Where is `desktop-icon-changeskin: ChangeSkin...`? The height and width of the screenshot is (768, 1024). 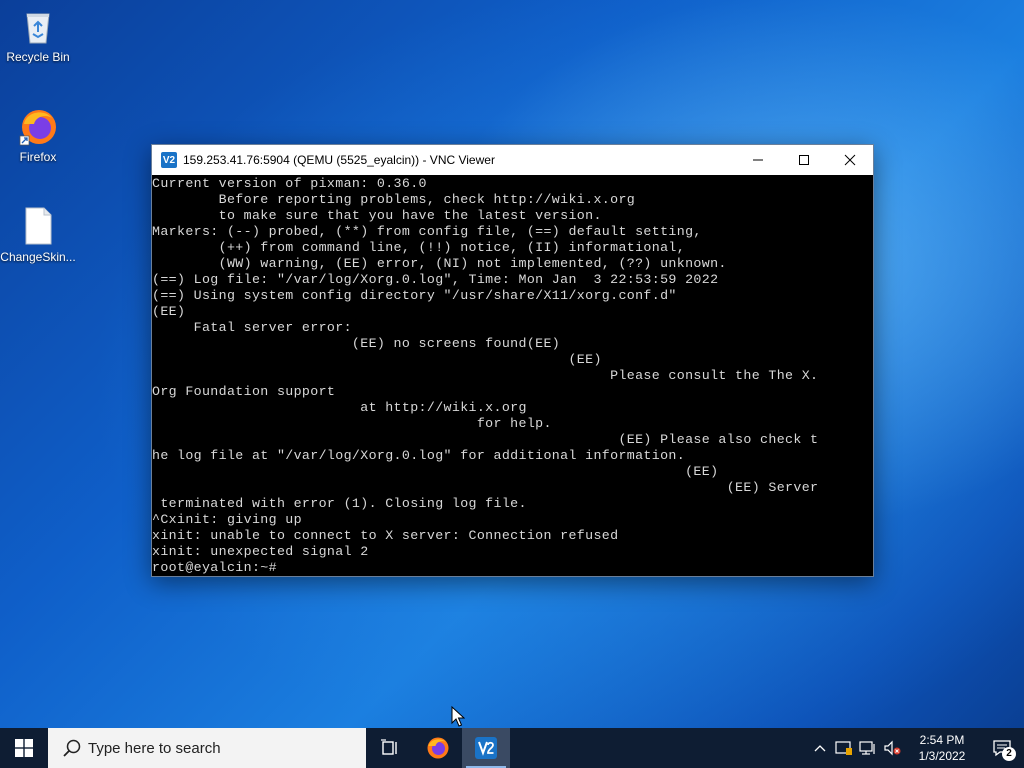 desktop-icon-changeskin: ChangeSkin... is located at coordinates (38, 235).